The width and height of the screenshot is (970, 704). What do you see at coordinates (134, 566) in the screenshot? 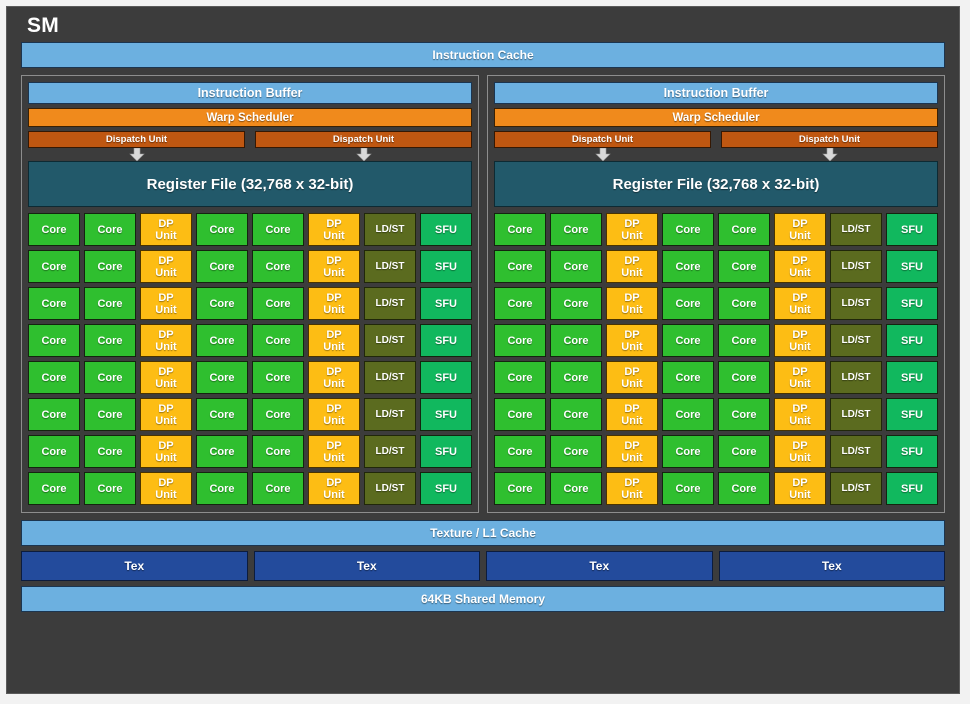
I see `tex-unit-0: Tex` at bounding box center [134, 566].